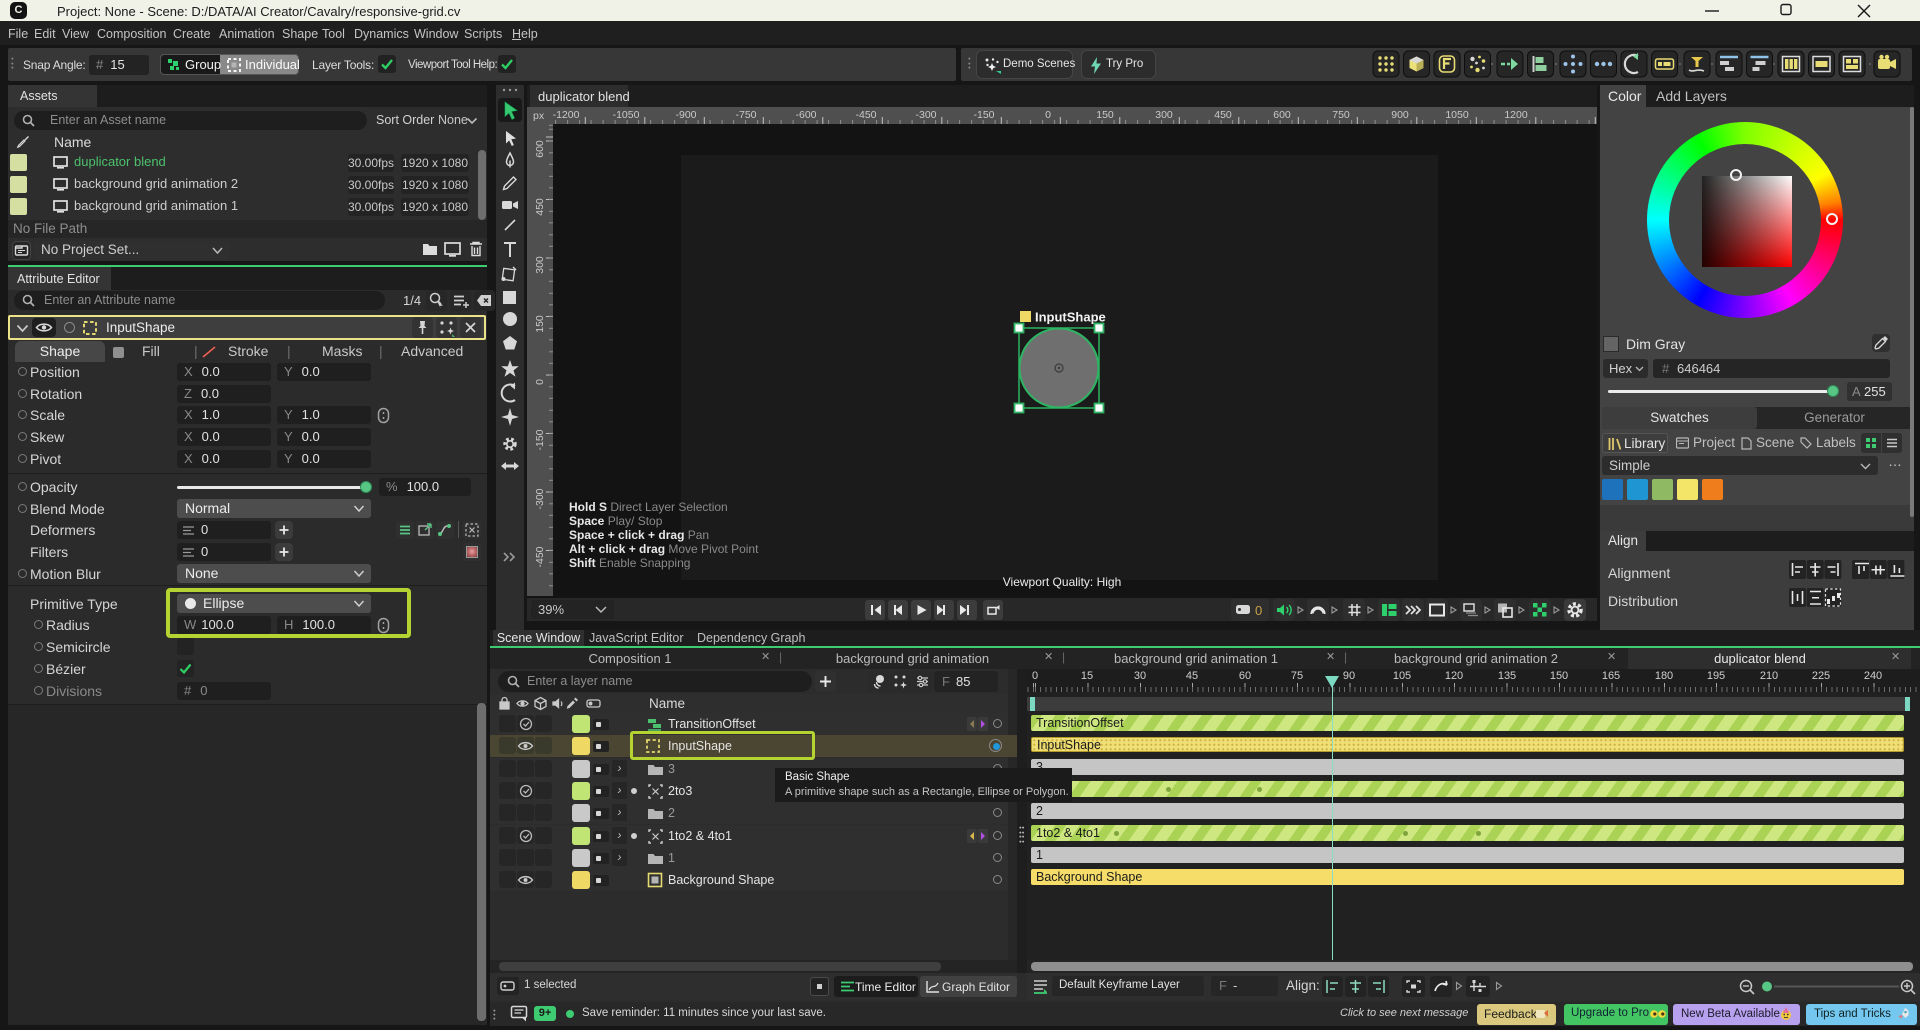 The height and width of the screenshot is (1030, 1920). Describe the element at coordinates (1258, 610) in the screenshot. I see `svg-text: 0` at that location.